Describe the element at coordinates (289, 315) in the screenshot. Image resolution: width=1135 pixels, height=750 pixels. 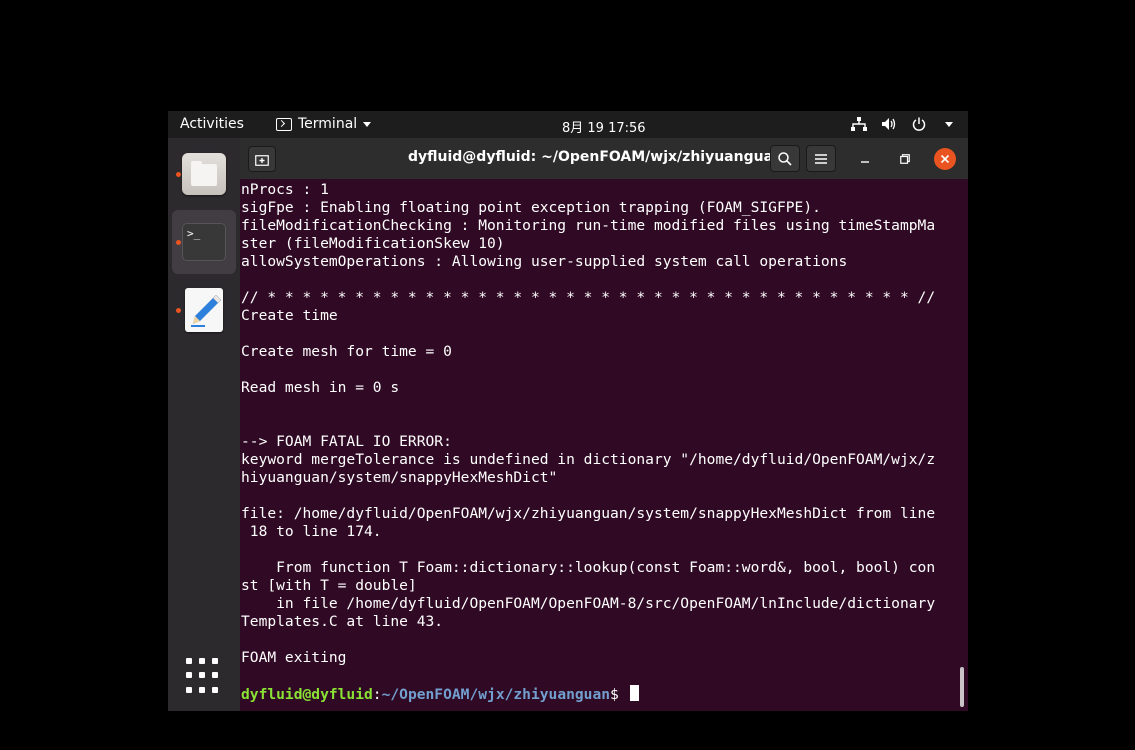
I see `terminal-line: Create time` at that location.